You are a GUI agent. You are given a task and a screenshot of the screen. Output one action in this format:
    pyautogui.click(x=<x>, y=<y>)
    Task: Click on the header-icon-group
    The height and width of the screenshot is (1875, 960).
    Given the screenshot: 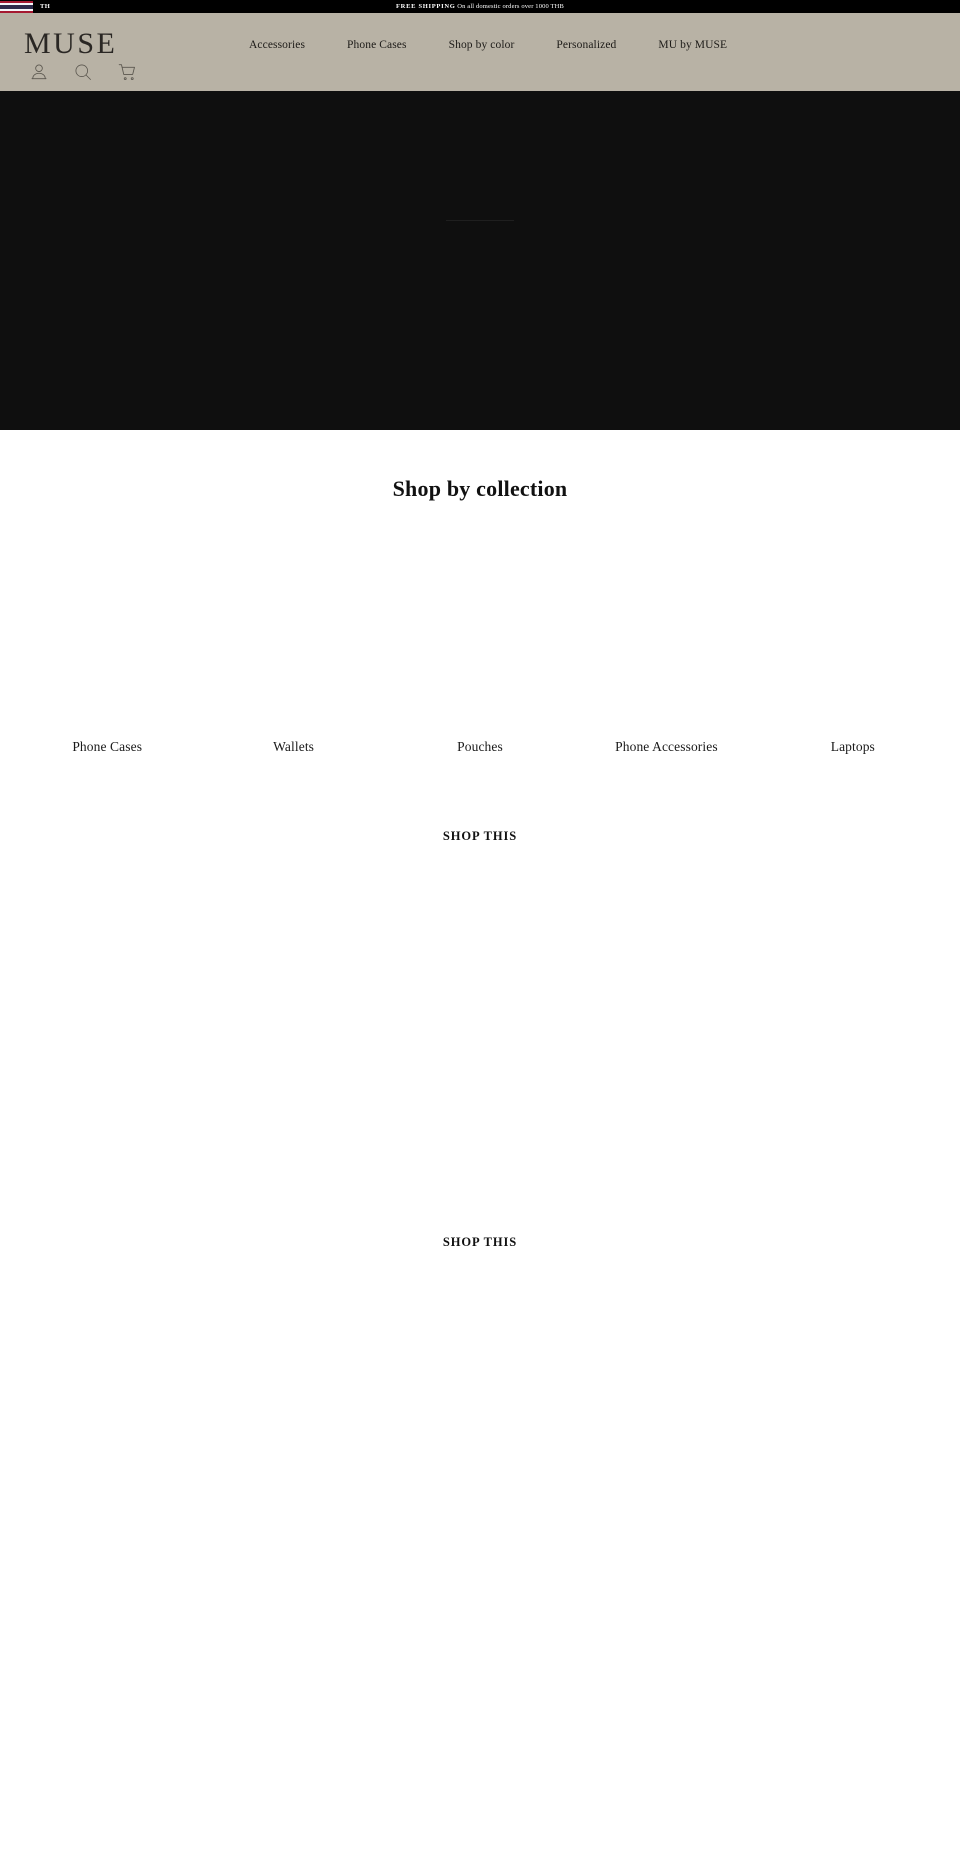 What is the action you would take?
    pyautogui.click(x=83, y=72)
    